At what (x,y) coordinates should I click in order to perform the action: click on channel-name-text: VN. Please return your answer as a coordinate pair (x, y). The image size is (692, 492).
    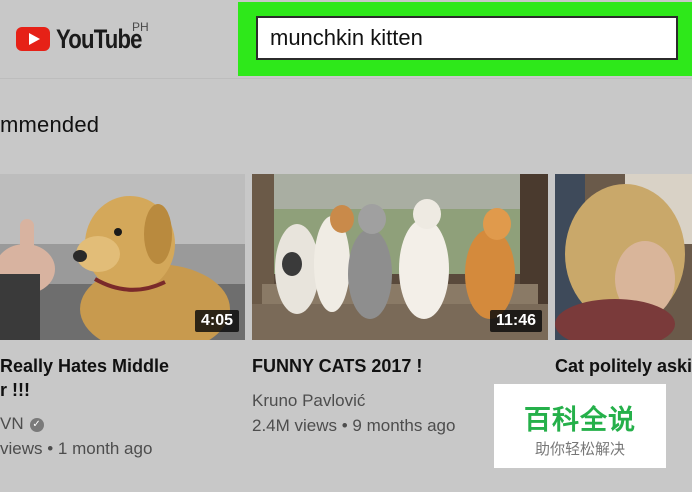
    Looking at the image, I should click on (12, 423).